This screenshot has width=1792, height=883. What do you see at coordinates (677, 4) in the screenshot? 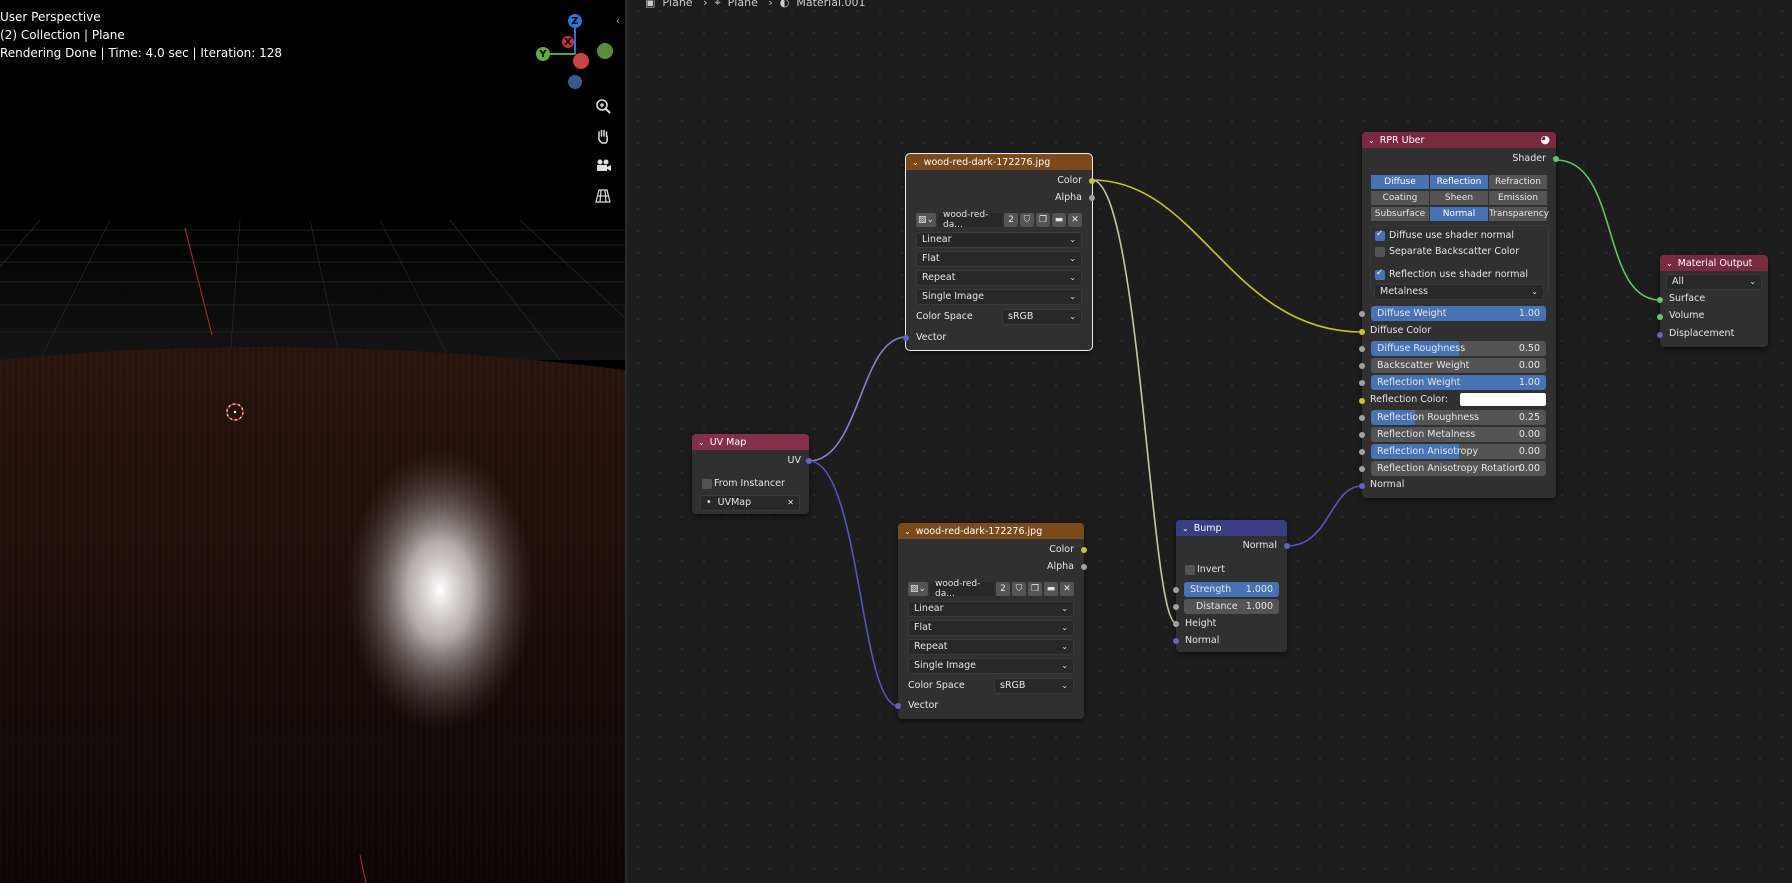
I see `breadcrumb-object: Plane` at bounding box center [677, 4].